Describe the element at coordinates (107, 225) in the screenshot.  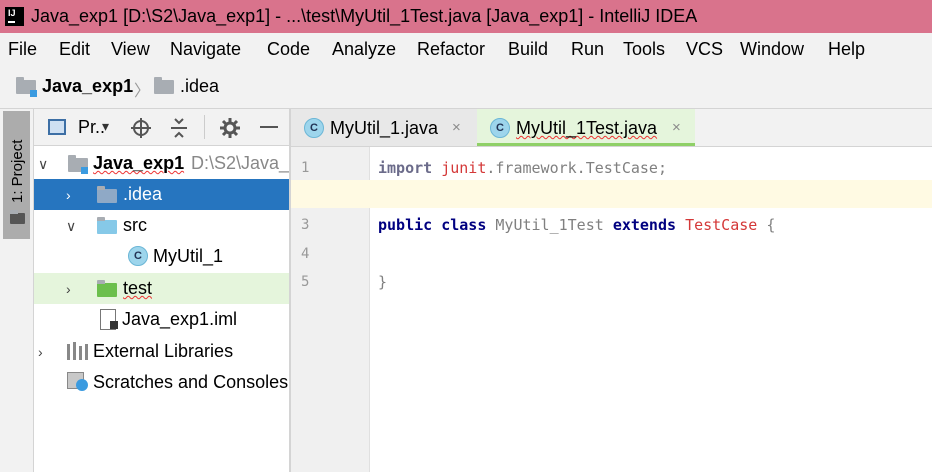
I see `source-folder-icon` at that location.